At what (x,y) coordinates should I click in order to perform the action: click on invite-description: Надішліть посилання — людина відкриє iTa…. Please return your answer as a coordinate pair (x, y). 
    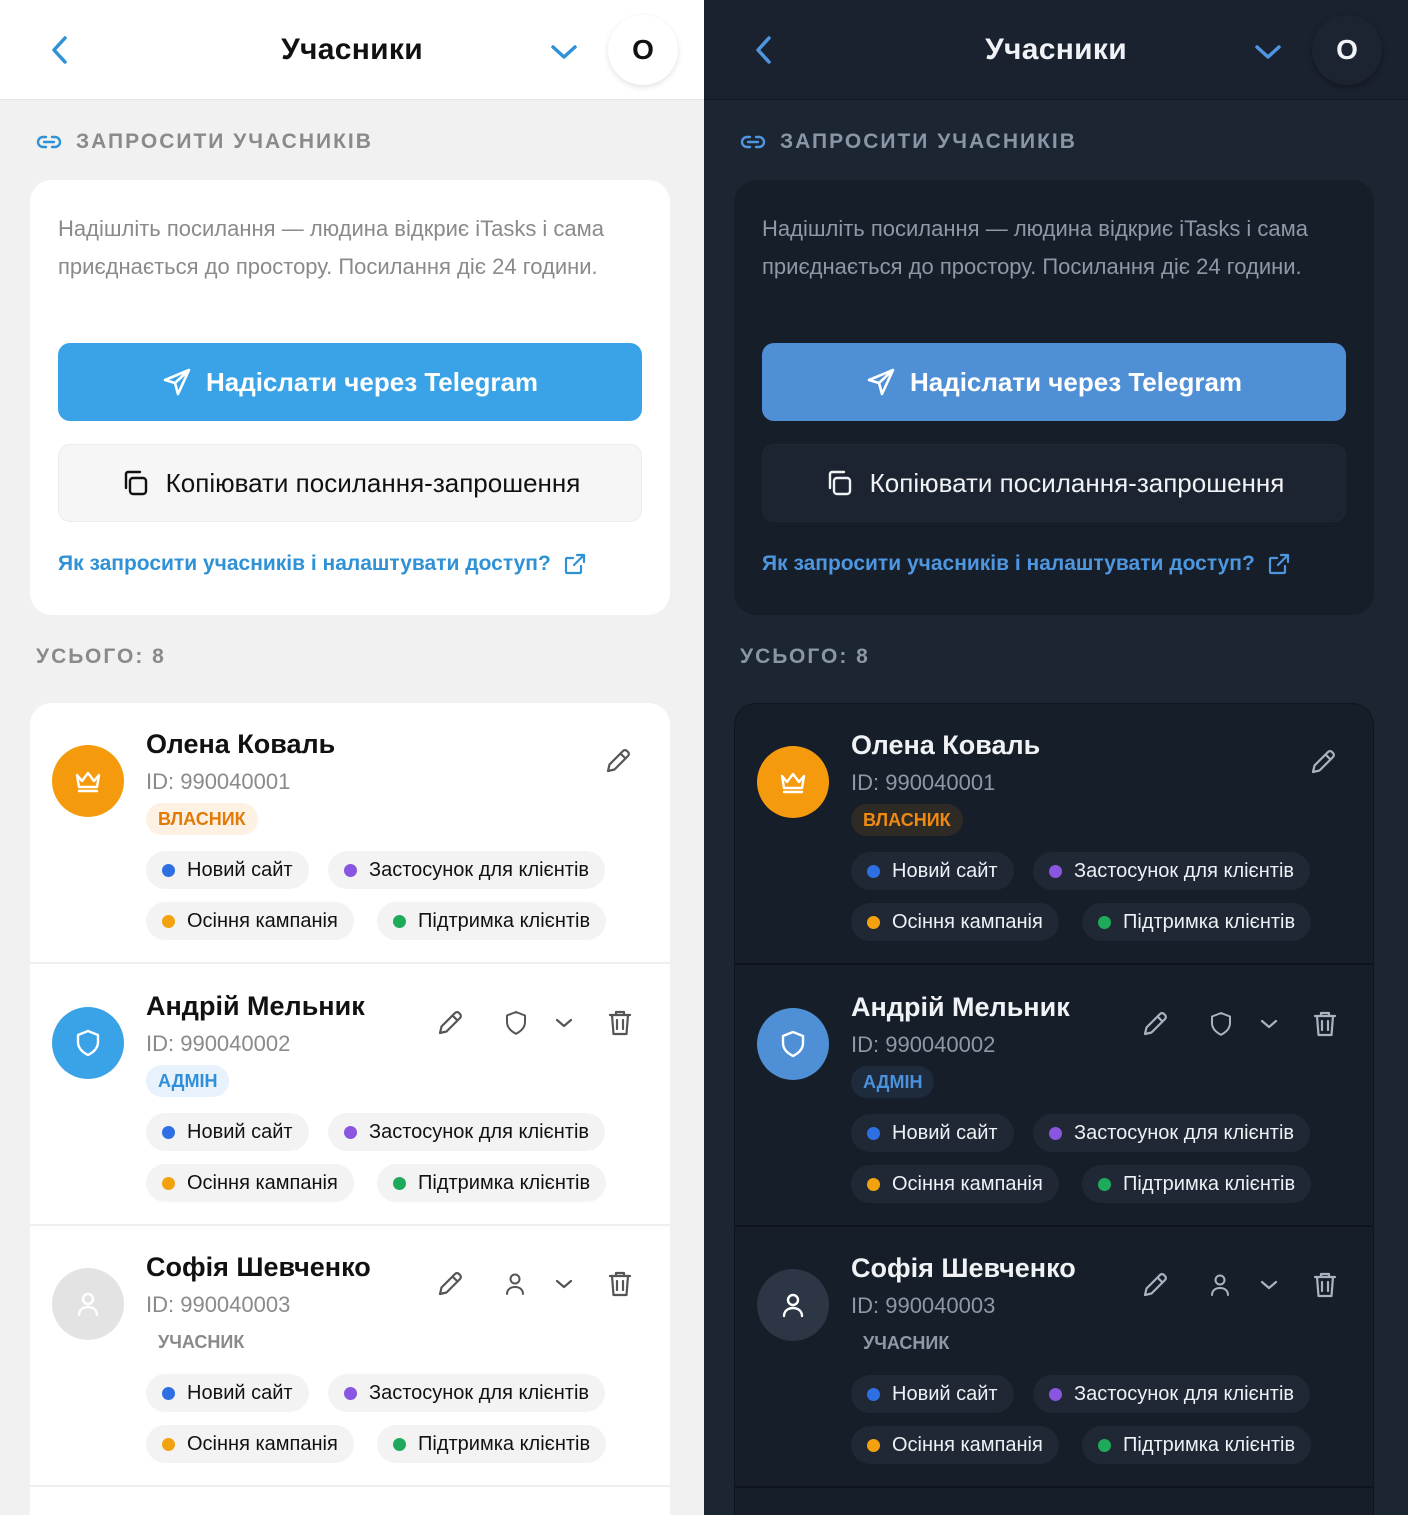
    Looking at the image, I should click on (331, 247).